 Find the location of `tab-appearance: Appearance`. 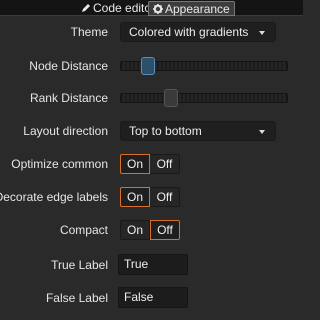

tab-appearance: Appearance is located at coordinates (191, 8).